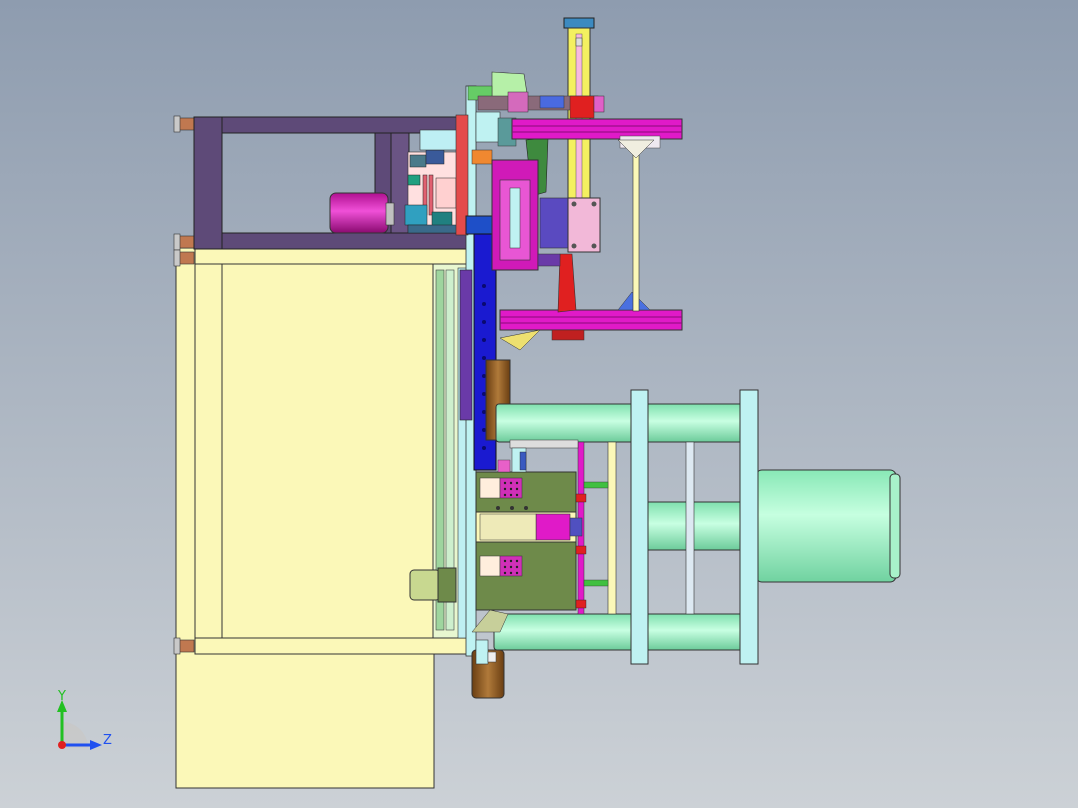 Image resolution: width=1078 pixels, height=812 pixels. I want to click on green-cylinder-upper, so click(621, 423).